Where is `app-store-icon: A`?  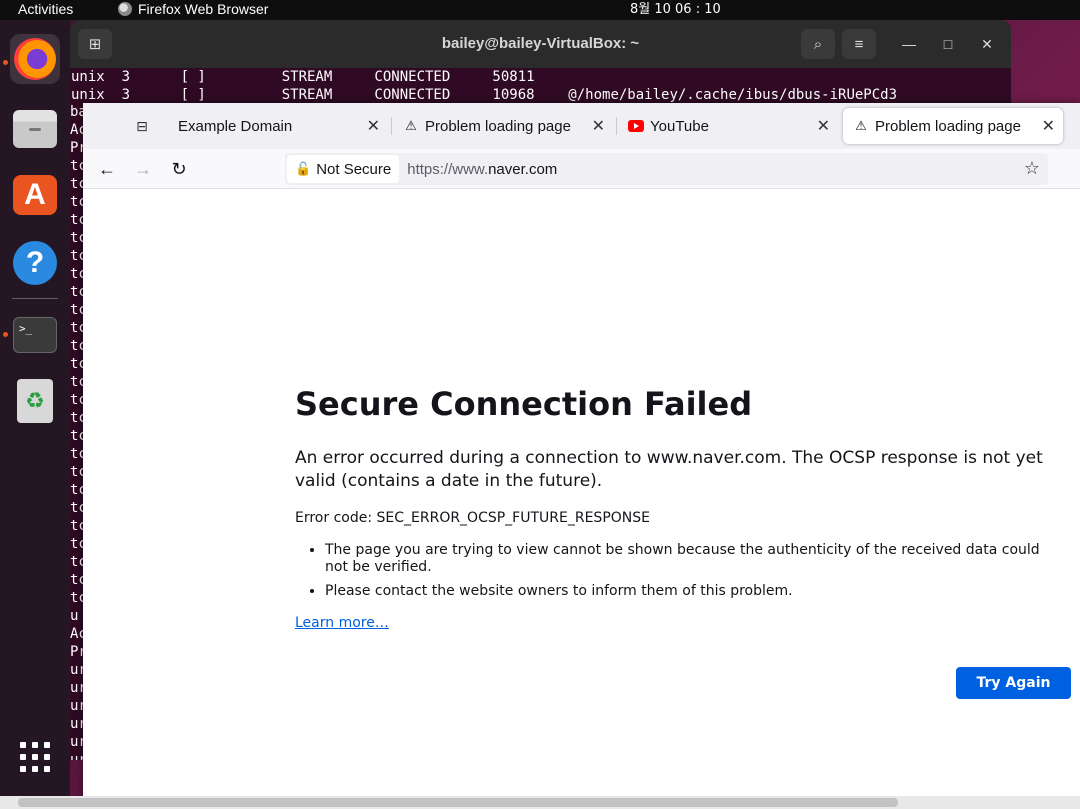
app-store-icon: A is located at coordinates (35, 195).